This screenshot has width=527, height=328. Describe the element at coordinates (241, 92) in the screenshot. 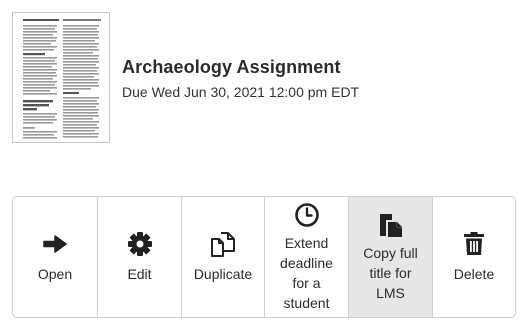

I see `due-date: Due Wed Jun 30, 2021 12:00 pm EDT` at that location.